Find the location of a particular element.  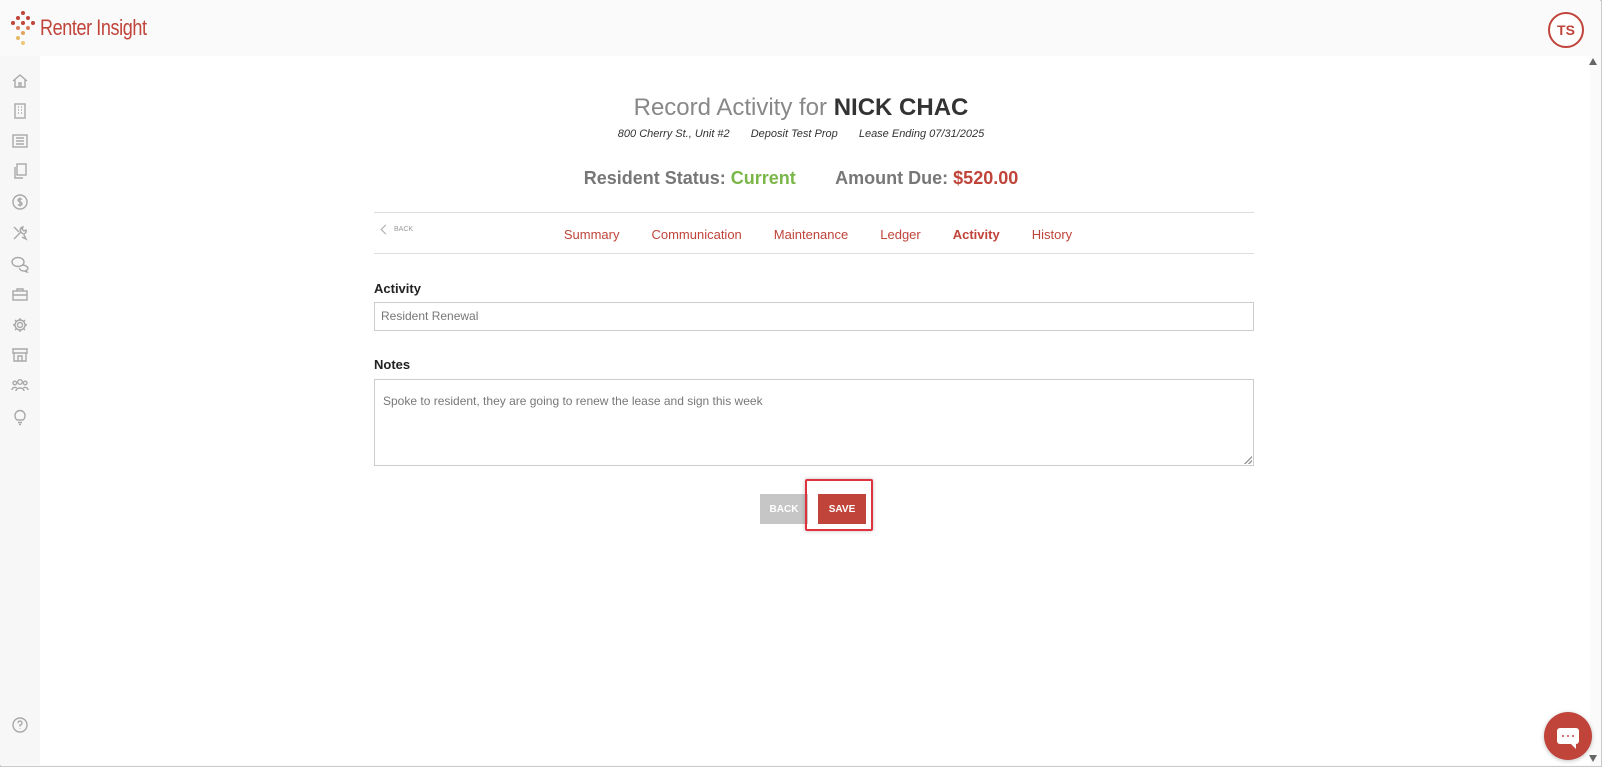

notes-label: Notes is located at coordinates (392, 364).